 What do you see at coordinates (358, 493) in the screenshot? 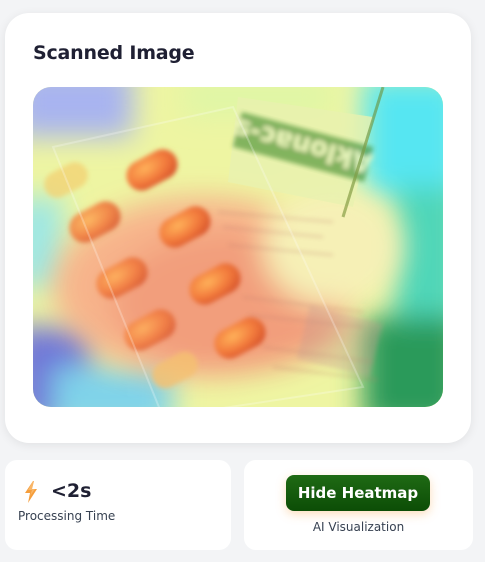
I see `hide-heatmap-button: Hide Heatmap` at bounding box center [358, 493].